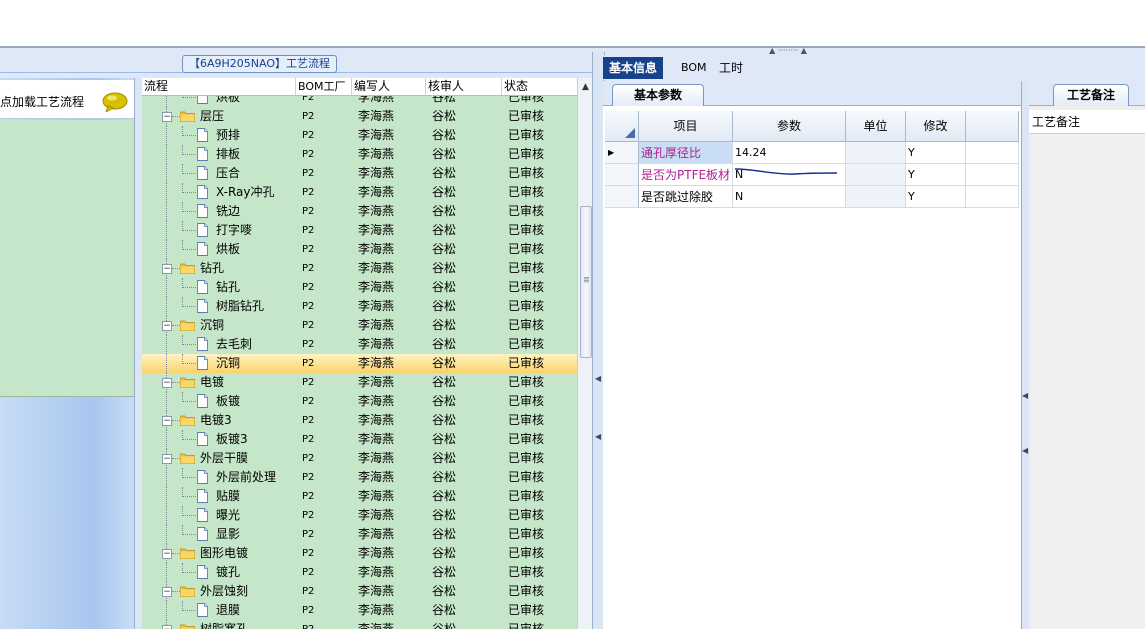 This screenshot has height=629, width=1145. I want to click on tree-row: − 树脂塞孔 P2 李海燕 谷松 已审核, so click(359, 624).